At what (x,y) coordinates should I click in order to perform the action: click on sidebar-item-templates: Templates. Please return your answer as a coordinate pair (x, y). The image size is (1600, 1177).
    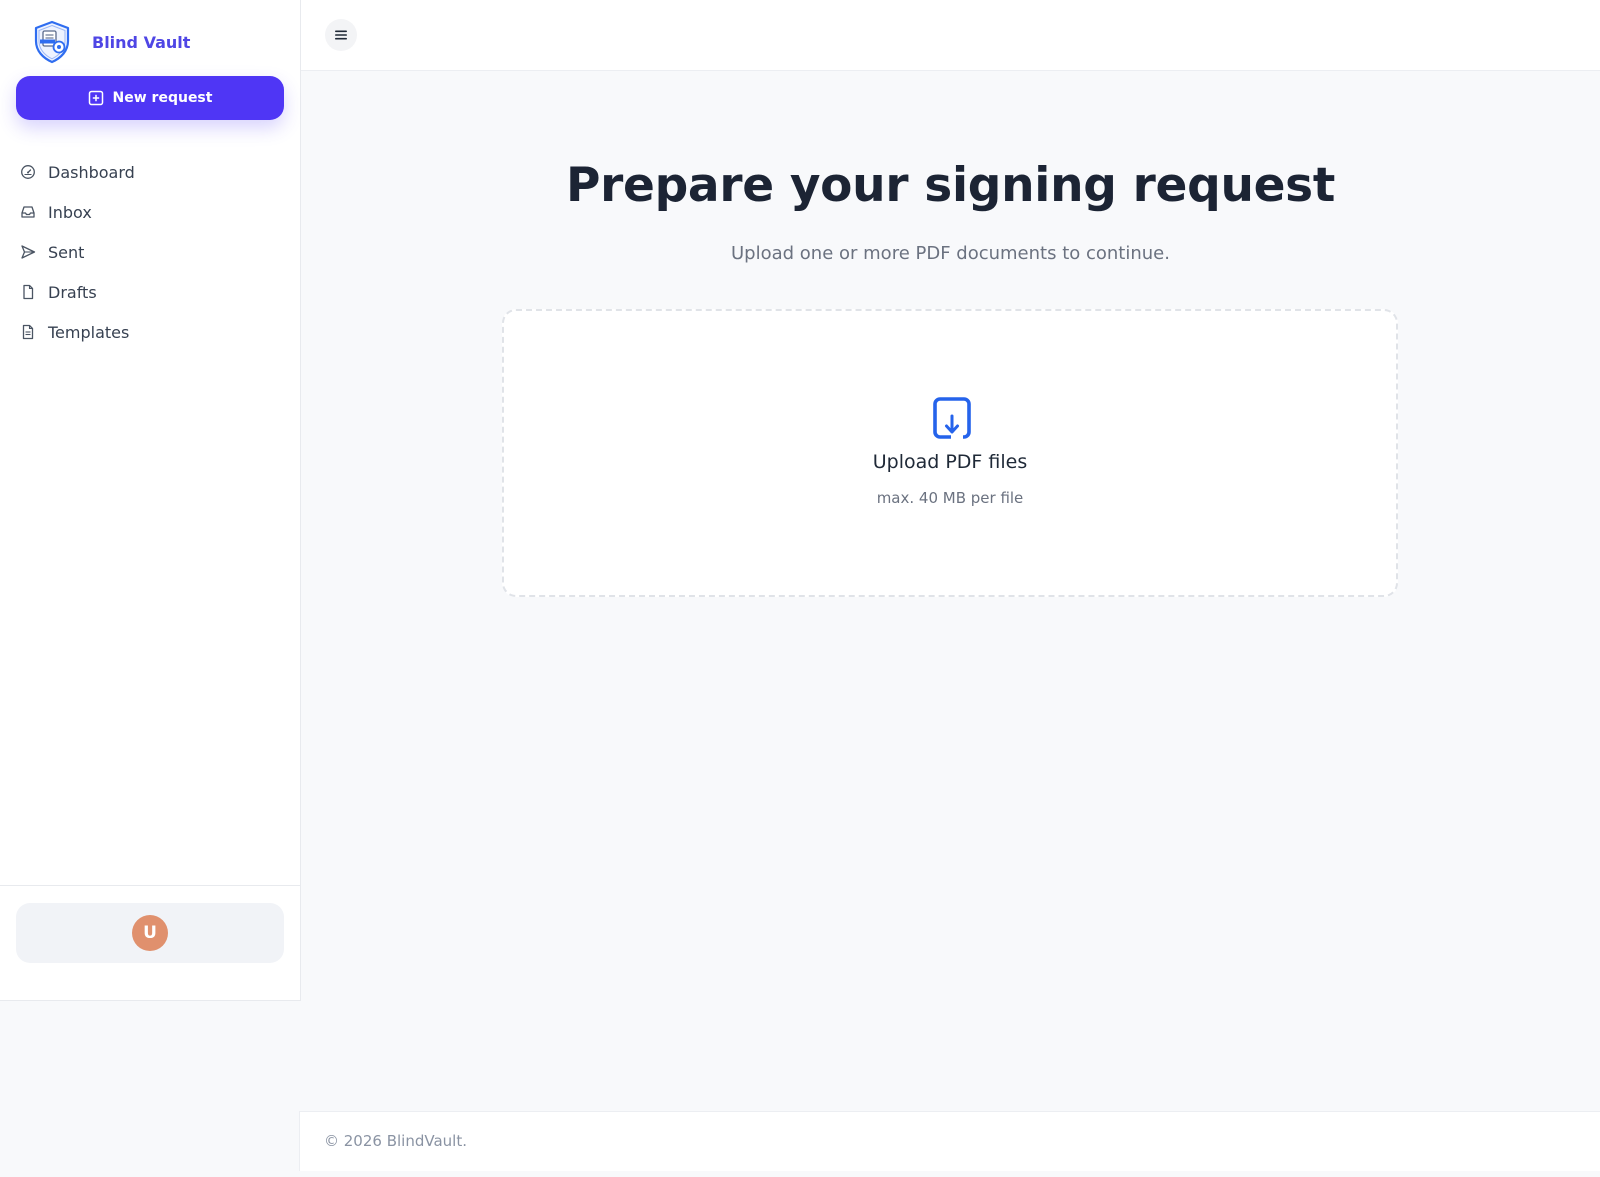
    Looking at the image, I should click on (150, 332).